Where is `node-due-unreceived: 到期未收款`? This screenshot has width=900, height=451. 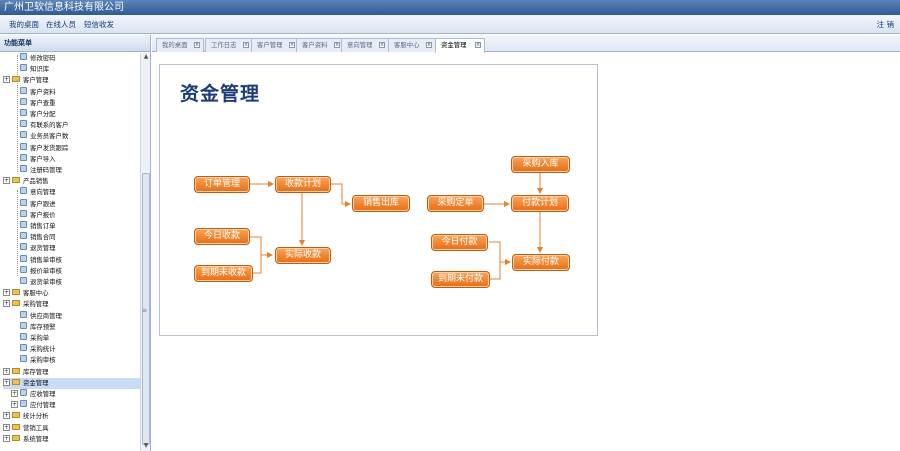
node-due-unreceived: 到期未收款 is located at coordinates (223, 273).